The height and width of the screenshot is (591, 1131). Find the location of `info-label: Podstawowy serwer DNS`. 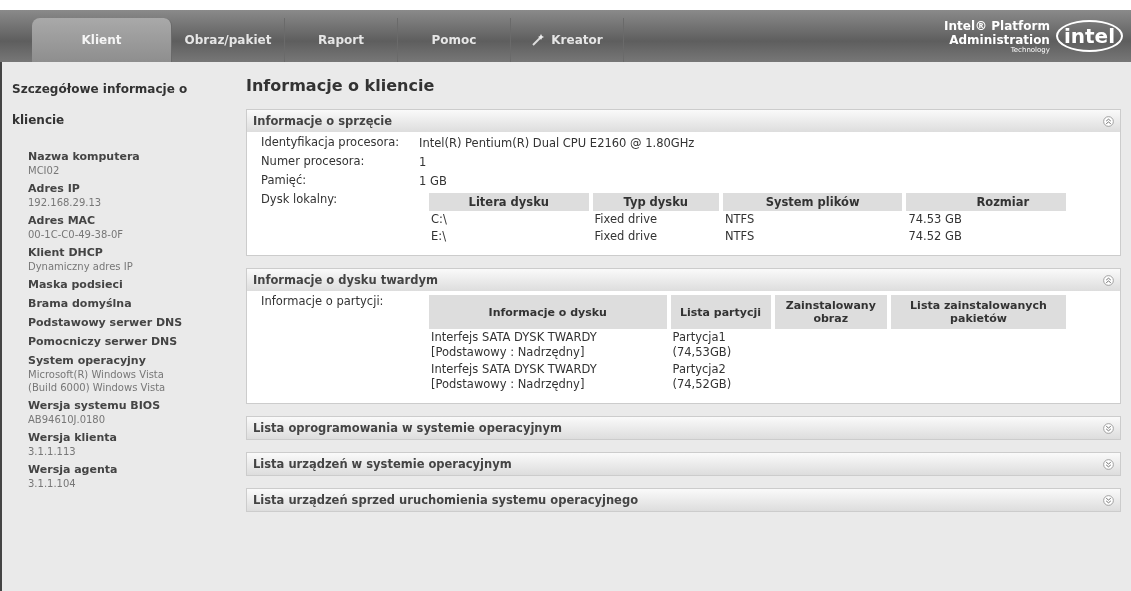

info-label: Podstawowy serwer DNS is located at coordinates (106, 323).